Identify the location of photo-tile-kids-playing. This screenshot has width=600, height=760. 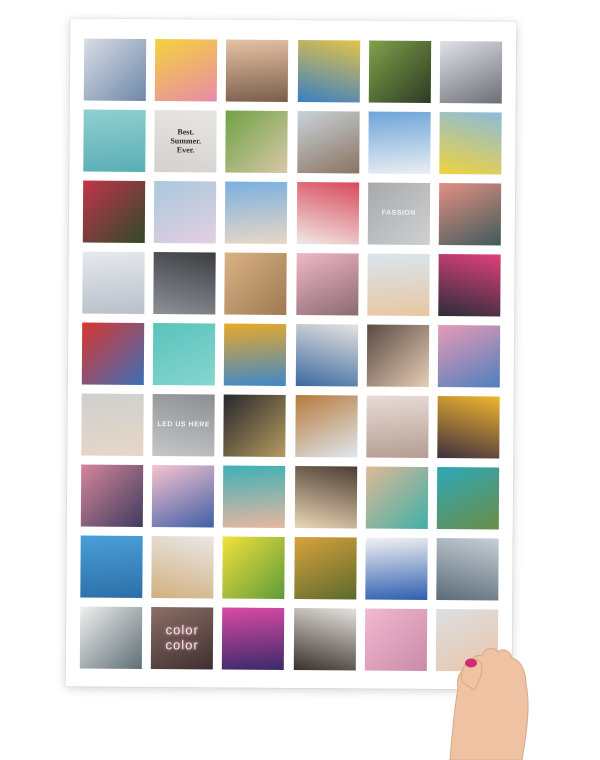
(257, 141).